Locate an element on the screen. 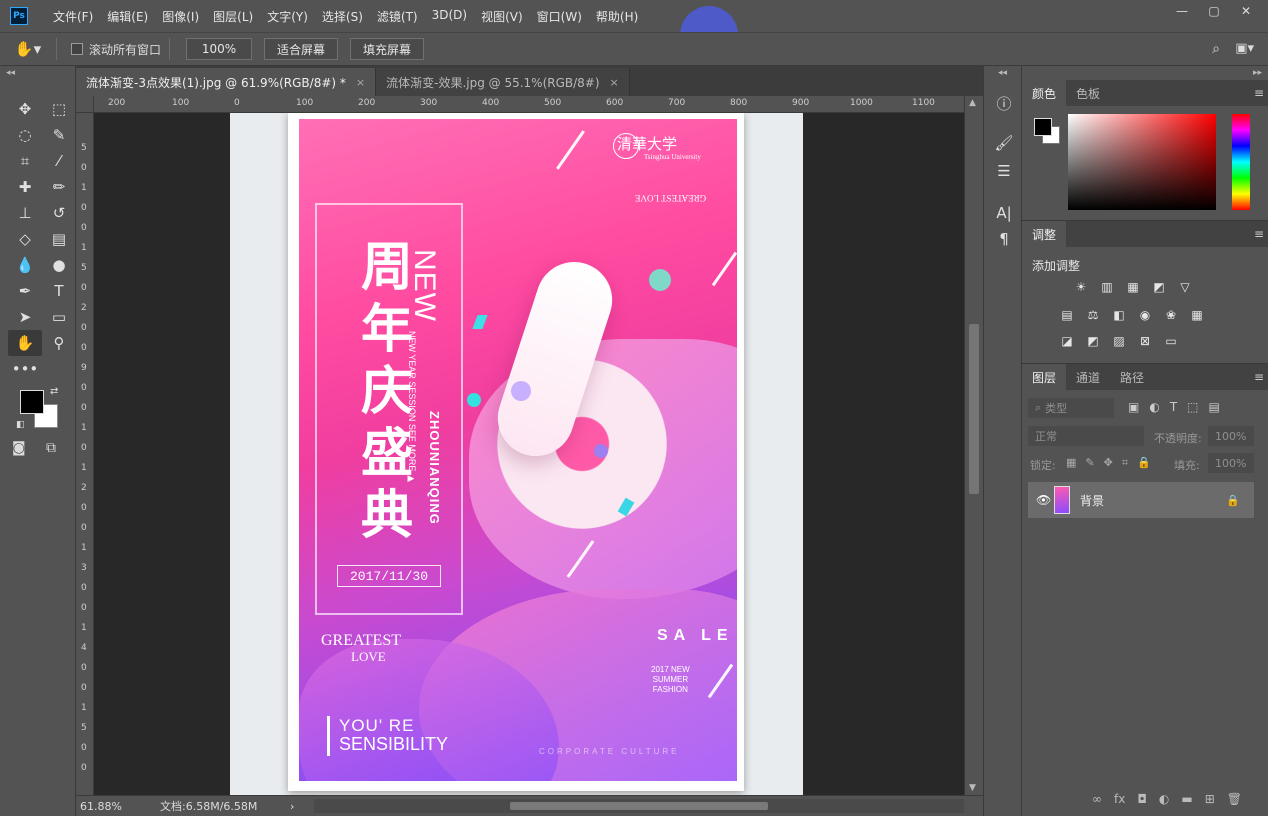 This screenshot has height=816, width=1268. fill-input: 100% is located at coordinates (1231, 463).